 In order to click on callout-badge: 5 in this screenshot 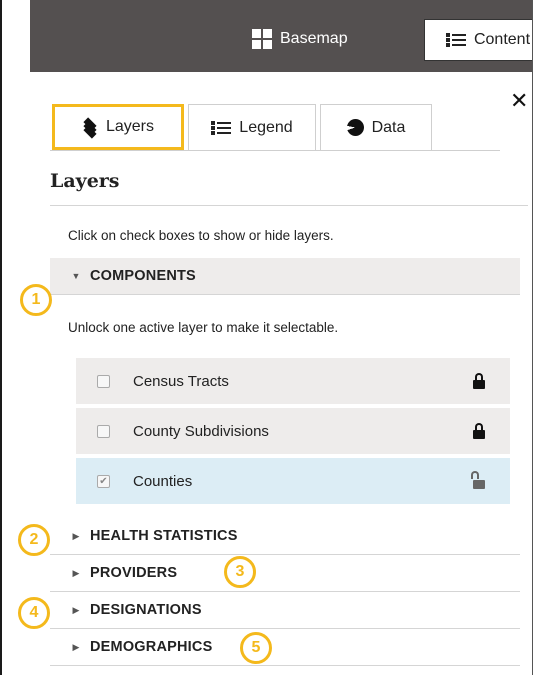, I will do `click(256, 648)`.